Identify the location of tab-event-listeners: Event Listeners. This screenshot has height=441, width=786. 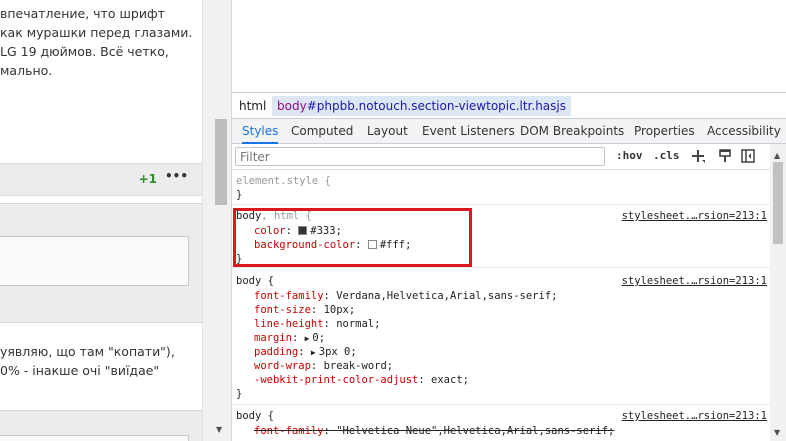
(468, 131).